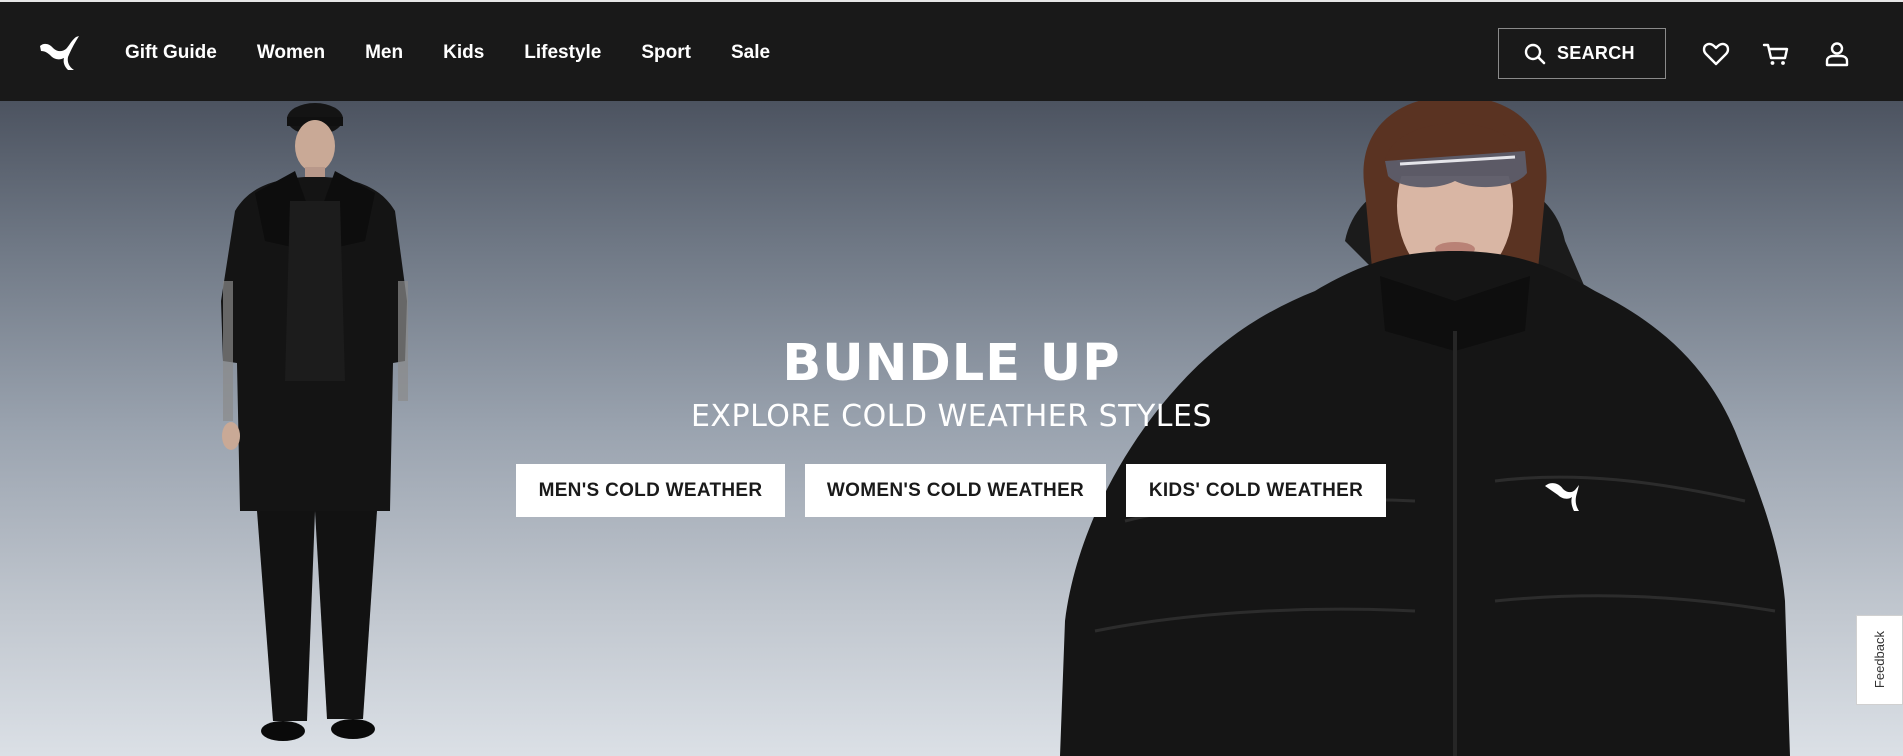 The height and width of the screenshot is (756, 1903). I want to click on feedback-tab: Feedback, so click(1879, 660).